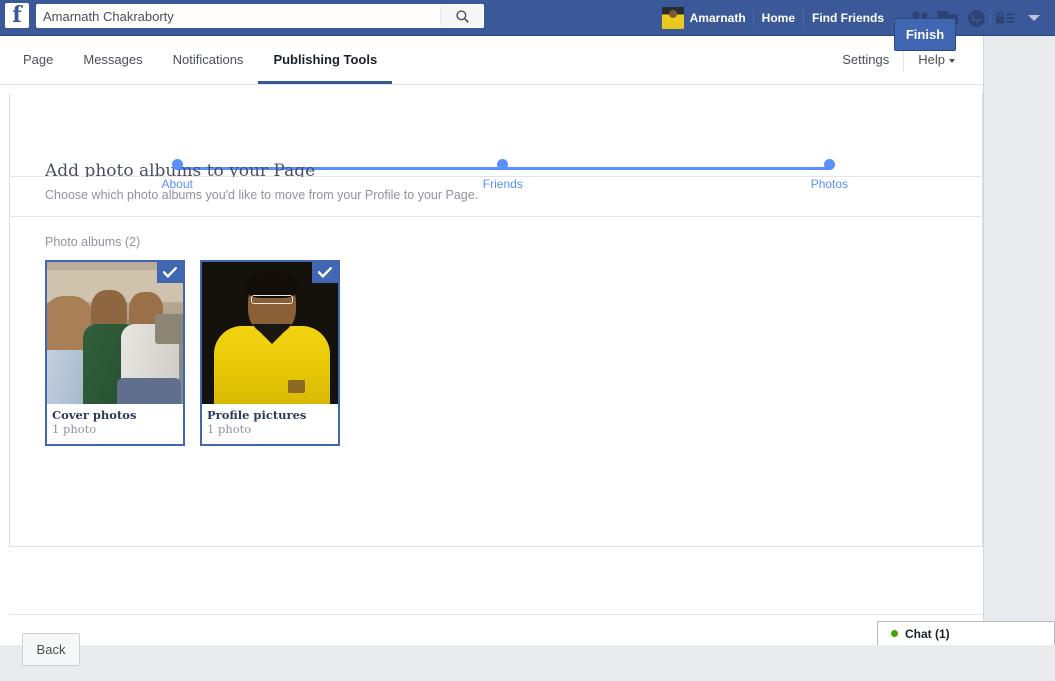  I want to click on search-bar, so click(260, 16).